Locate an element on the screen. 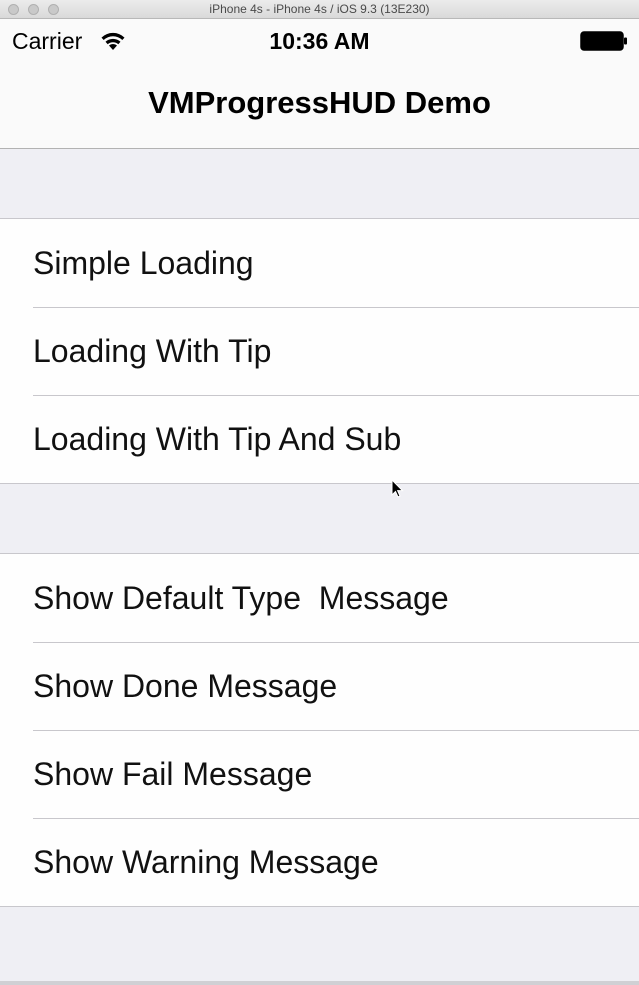 The width and height of the screenshot is (639, 985). row-show-fail-message: Show Fail Message is located at coordinates (319, 774).